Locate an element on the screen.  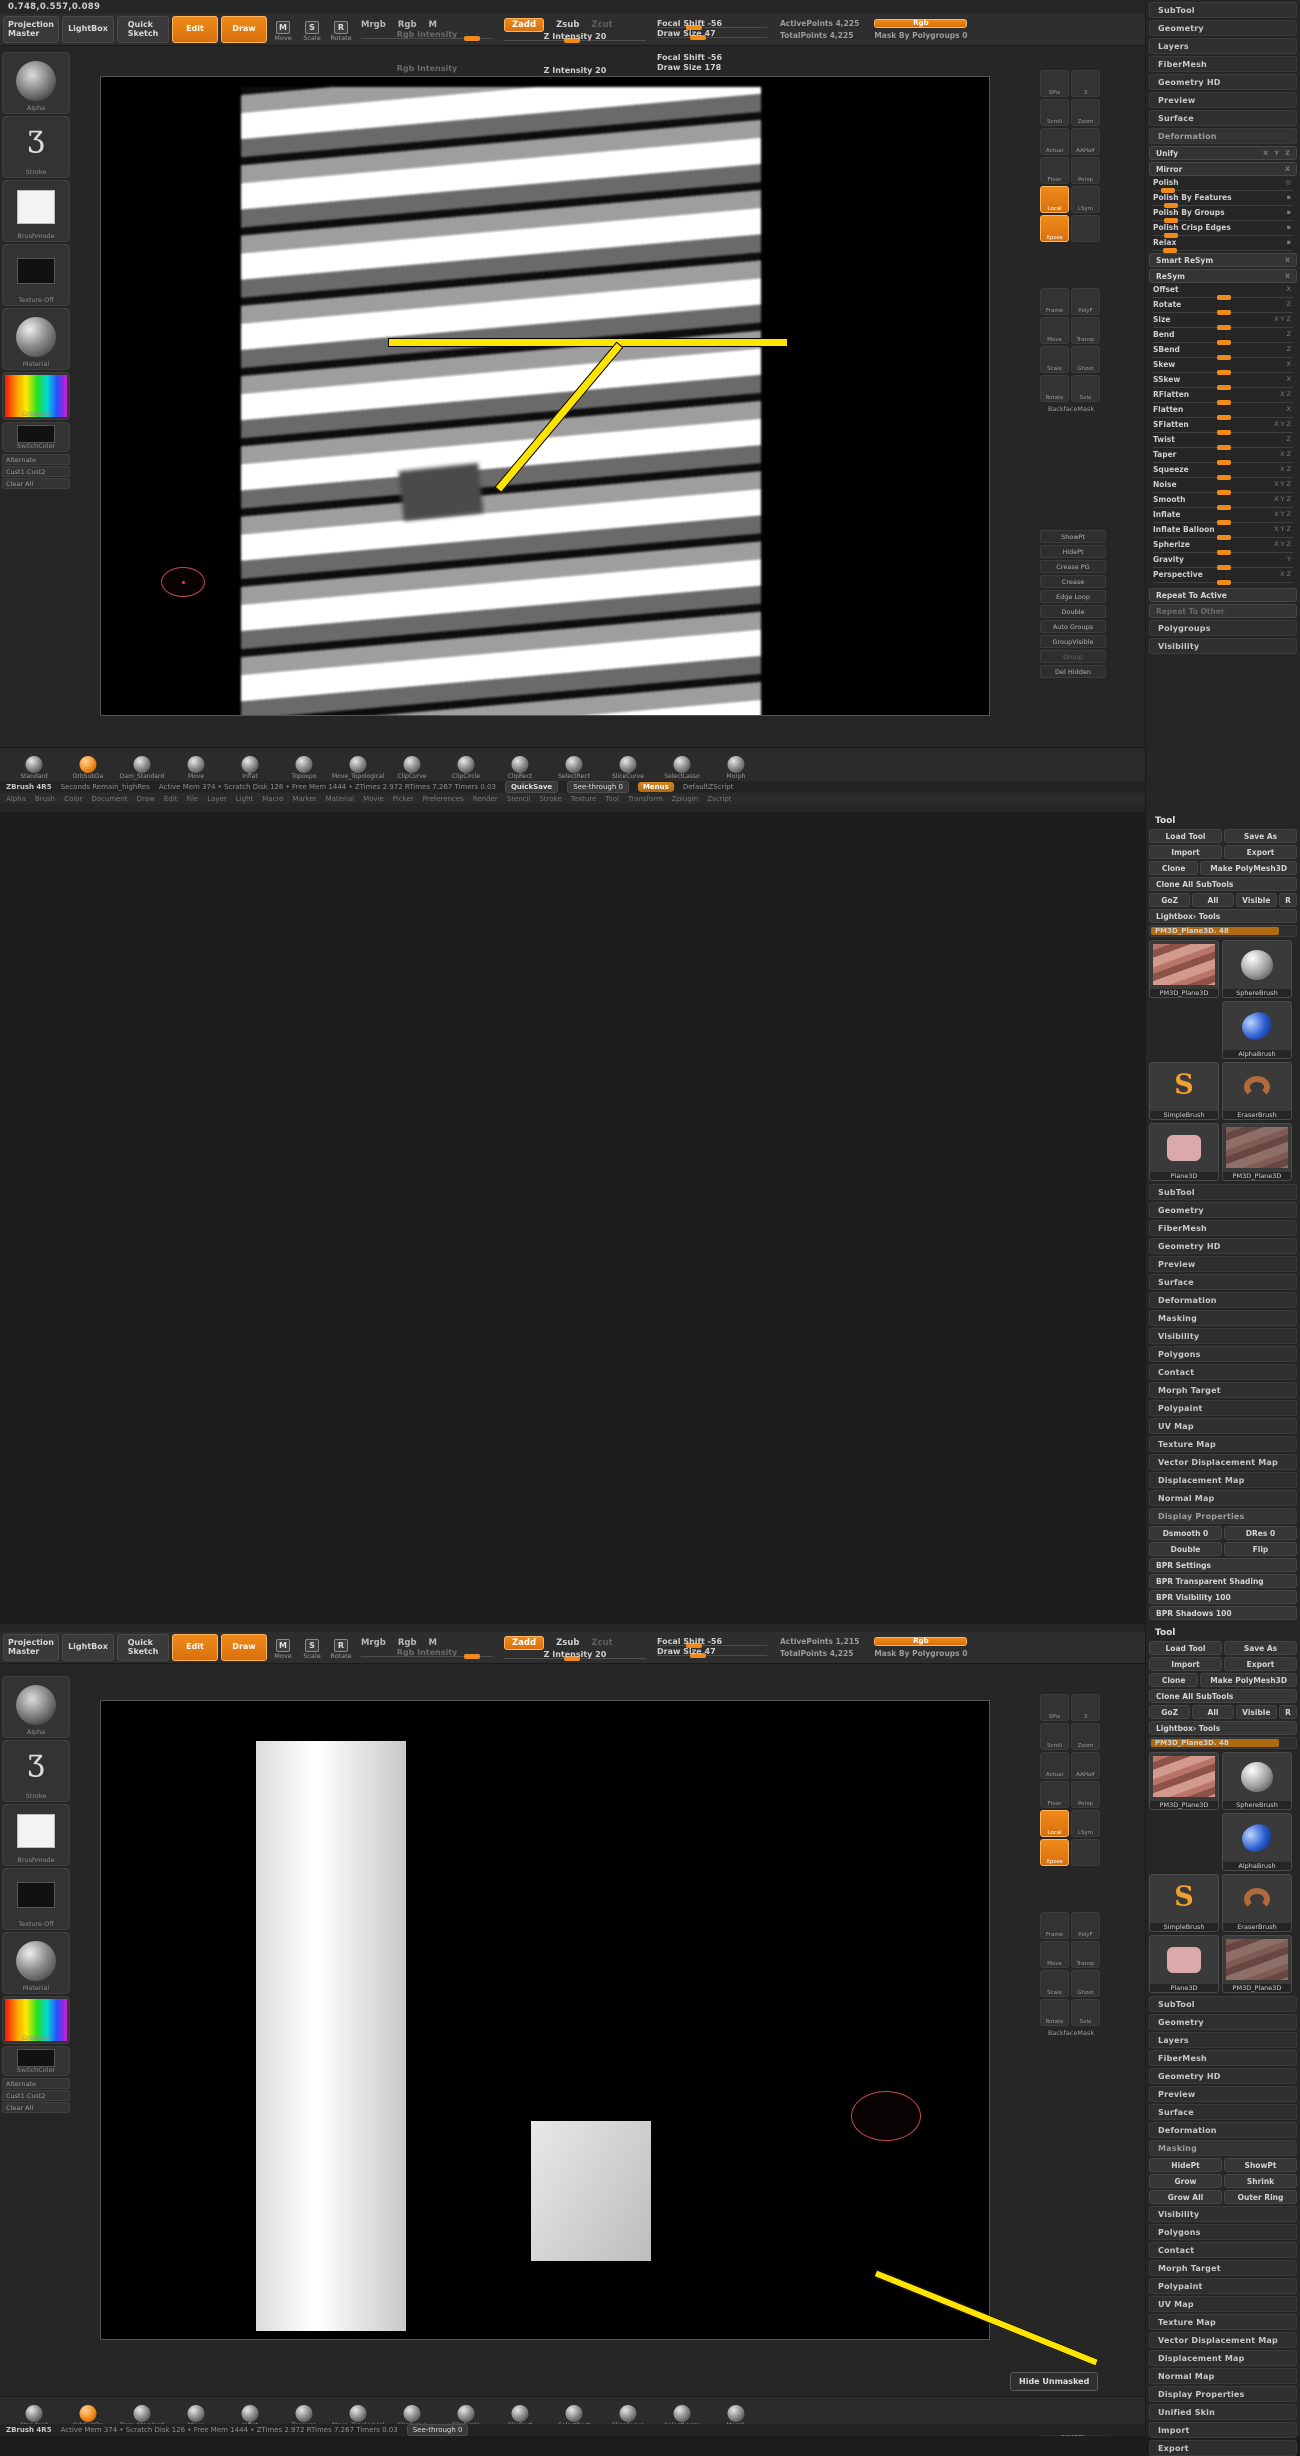
zsub-button-3: Zsub is located at coordinates (567, 1643).